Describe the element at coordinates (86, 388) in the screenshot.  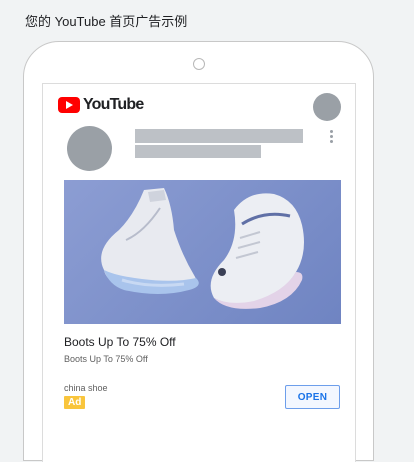
I see `advertiser-name: china shoe` at that location.